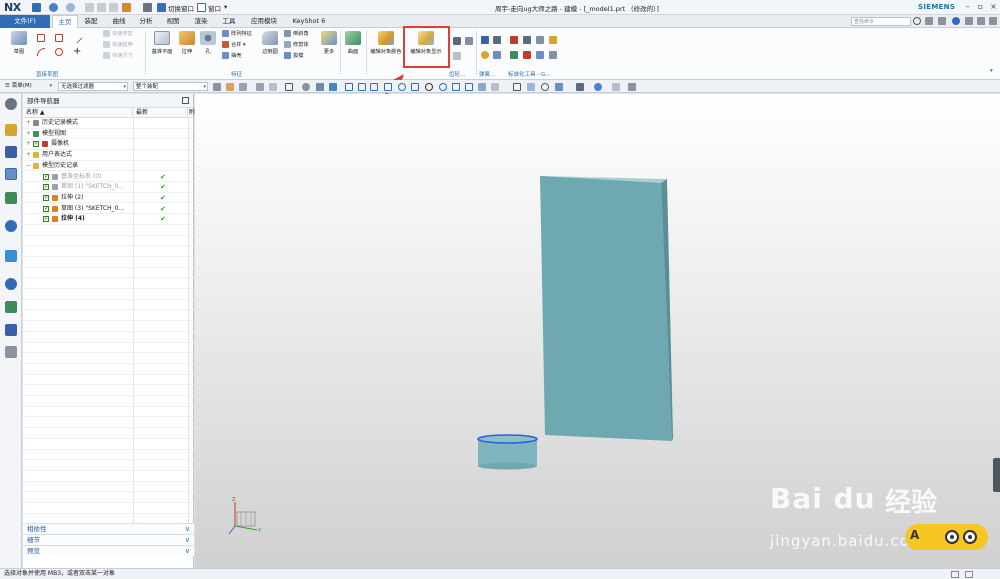  What do you see at coordinates (160, 113) in the screenshot?
I see `latest-column-header: 最新` at bounding box center [160, 113].